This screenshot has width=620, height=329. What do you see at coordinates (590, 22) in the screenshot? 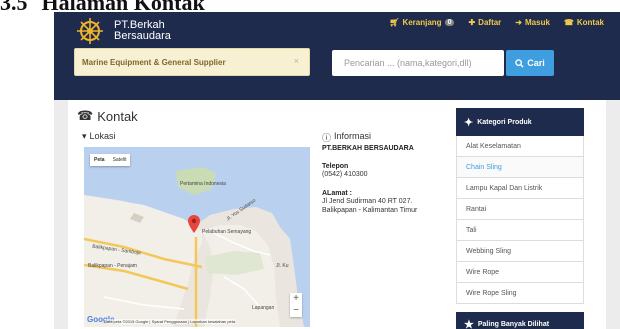
I see `nav-kontak-label: Kontak` at bounding box center [590, 22].